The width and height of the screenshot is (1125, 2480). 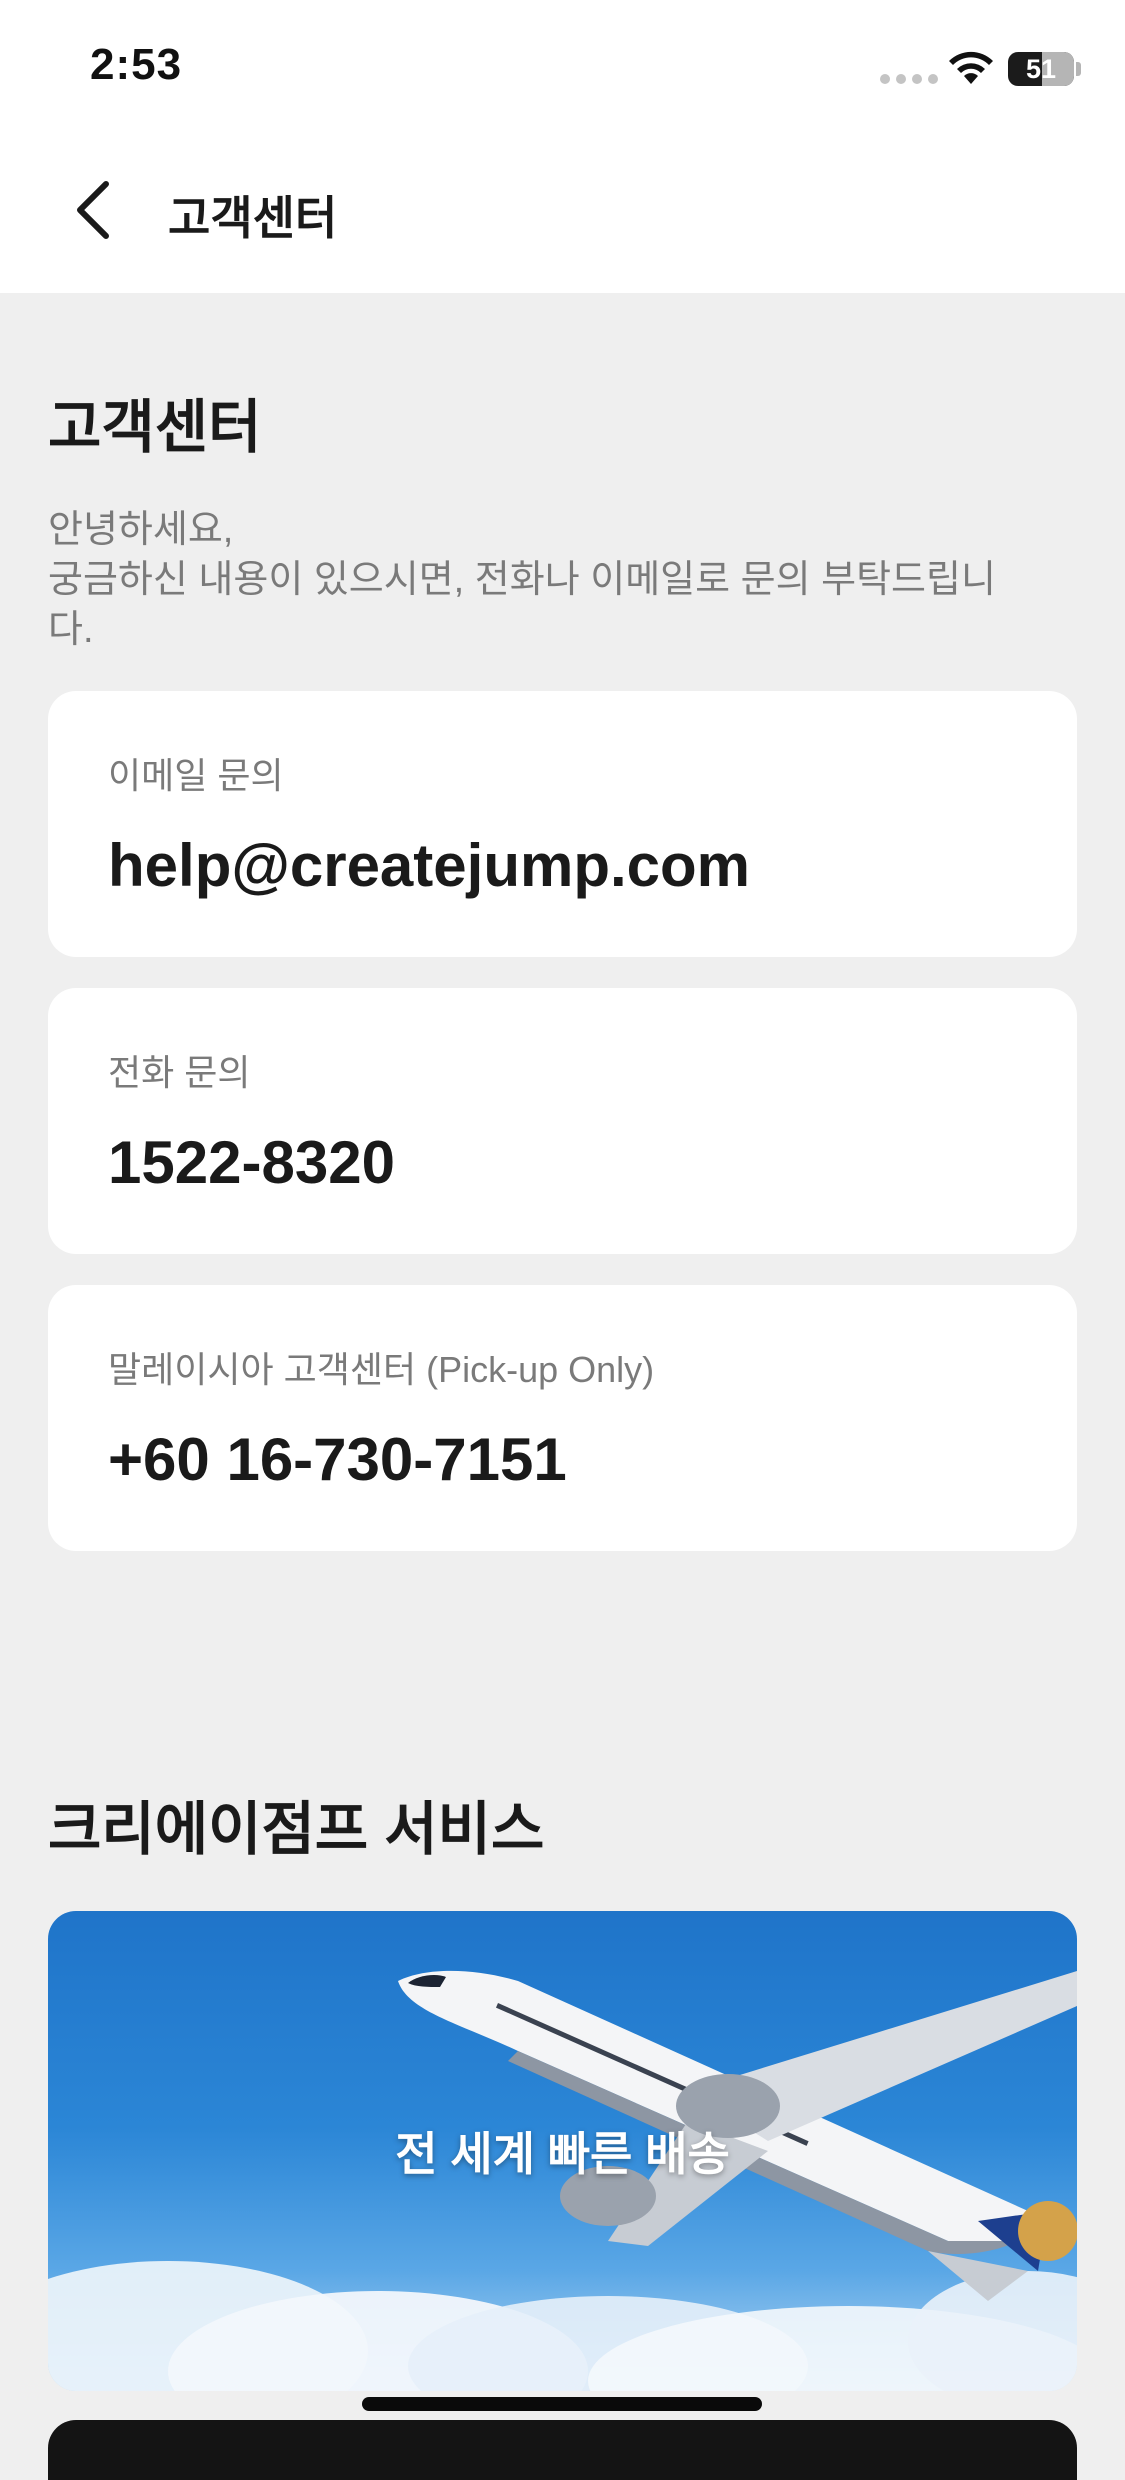 What do you see at coordinates (562, 65) in the screenshot?
I see `status-bar: 2:53 51` at bounding box center [562, 65].